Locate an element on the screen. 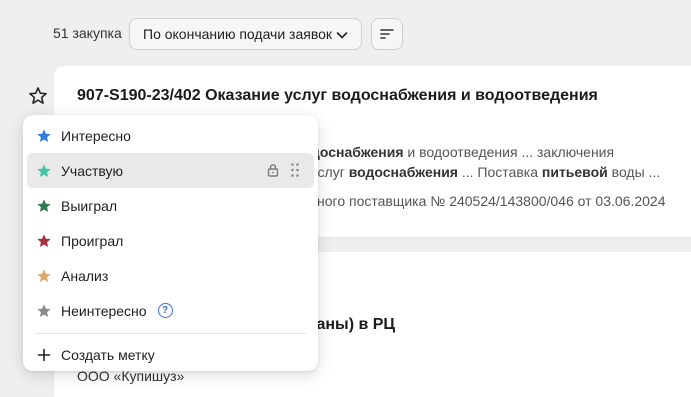 This screenshot has width=691, height=397. menu-item-label: Интересно is located at coordinates (96, 135).